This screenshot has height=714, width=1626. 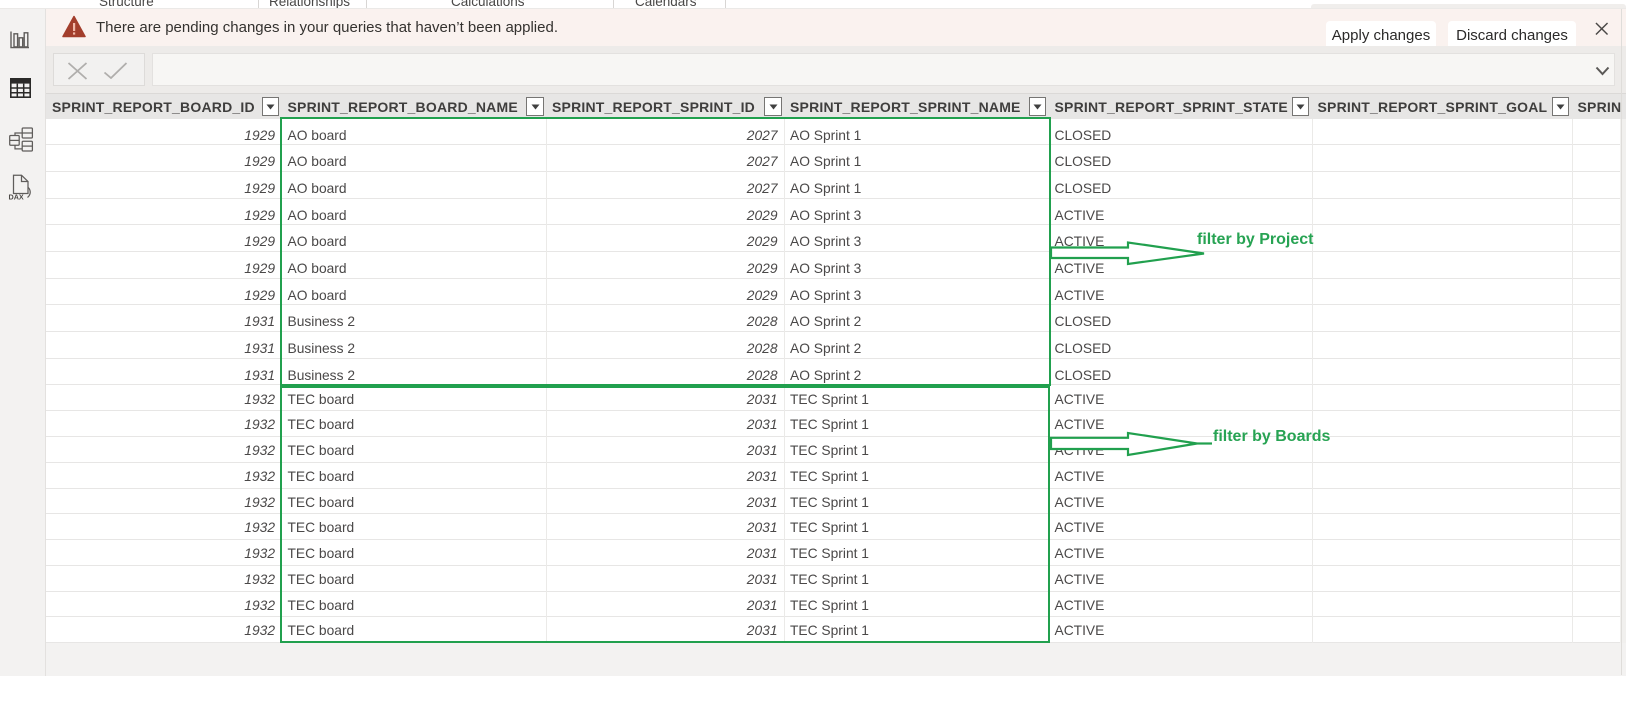 I want to click on svg-text: DAX, so click(x=16, y=196).